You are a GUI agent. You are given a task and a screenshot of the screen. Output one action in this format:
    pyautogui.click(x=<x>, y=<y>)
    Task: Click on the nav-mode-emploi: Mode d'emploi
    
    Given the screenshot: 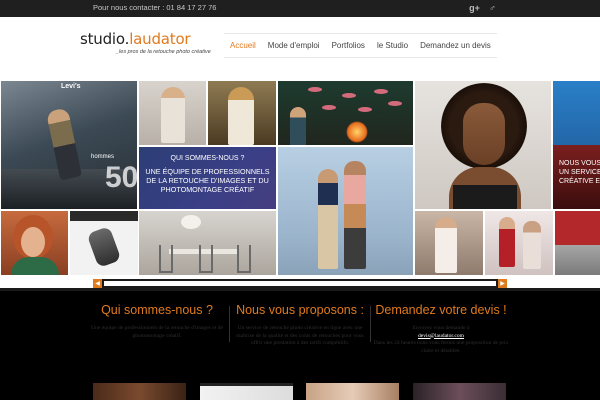 What is the action you would take?
    pyautogui.click(x=294, y=45)
    